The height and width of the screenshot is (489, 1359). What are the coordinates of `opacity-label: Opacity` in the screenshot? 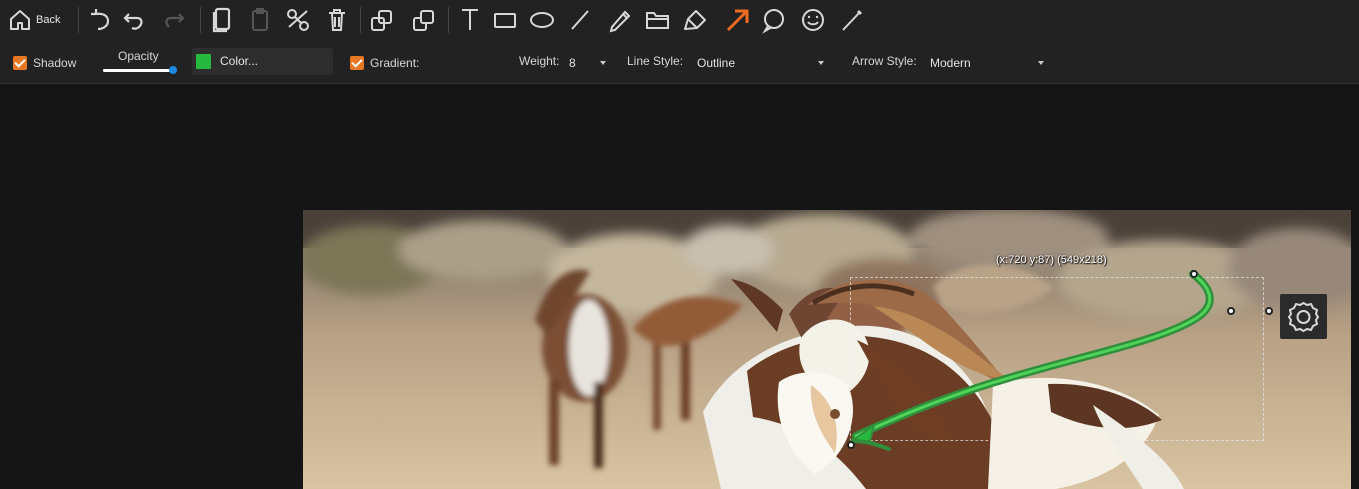 It's located at (138, 56).